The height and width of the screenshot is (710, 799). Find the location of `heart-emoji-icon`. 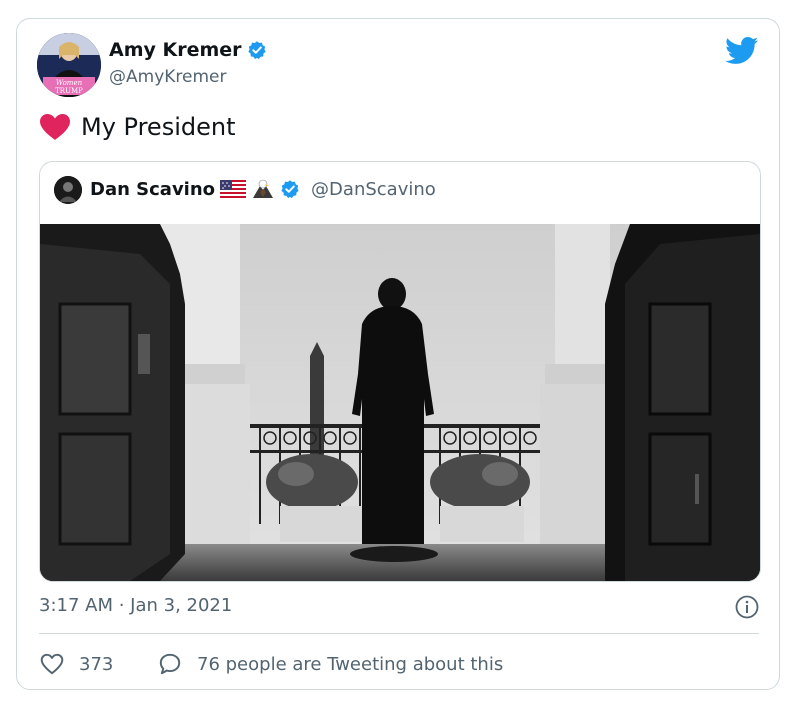

heart-emoji-icon is located at coordinates (55, 127).